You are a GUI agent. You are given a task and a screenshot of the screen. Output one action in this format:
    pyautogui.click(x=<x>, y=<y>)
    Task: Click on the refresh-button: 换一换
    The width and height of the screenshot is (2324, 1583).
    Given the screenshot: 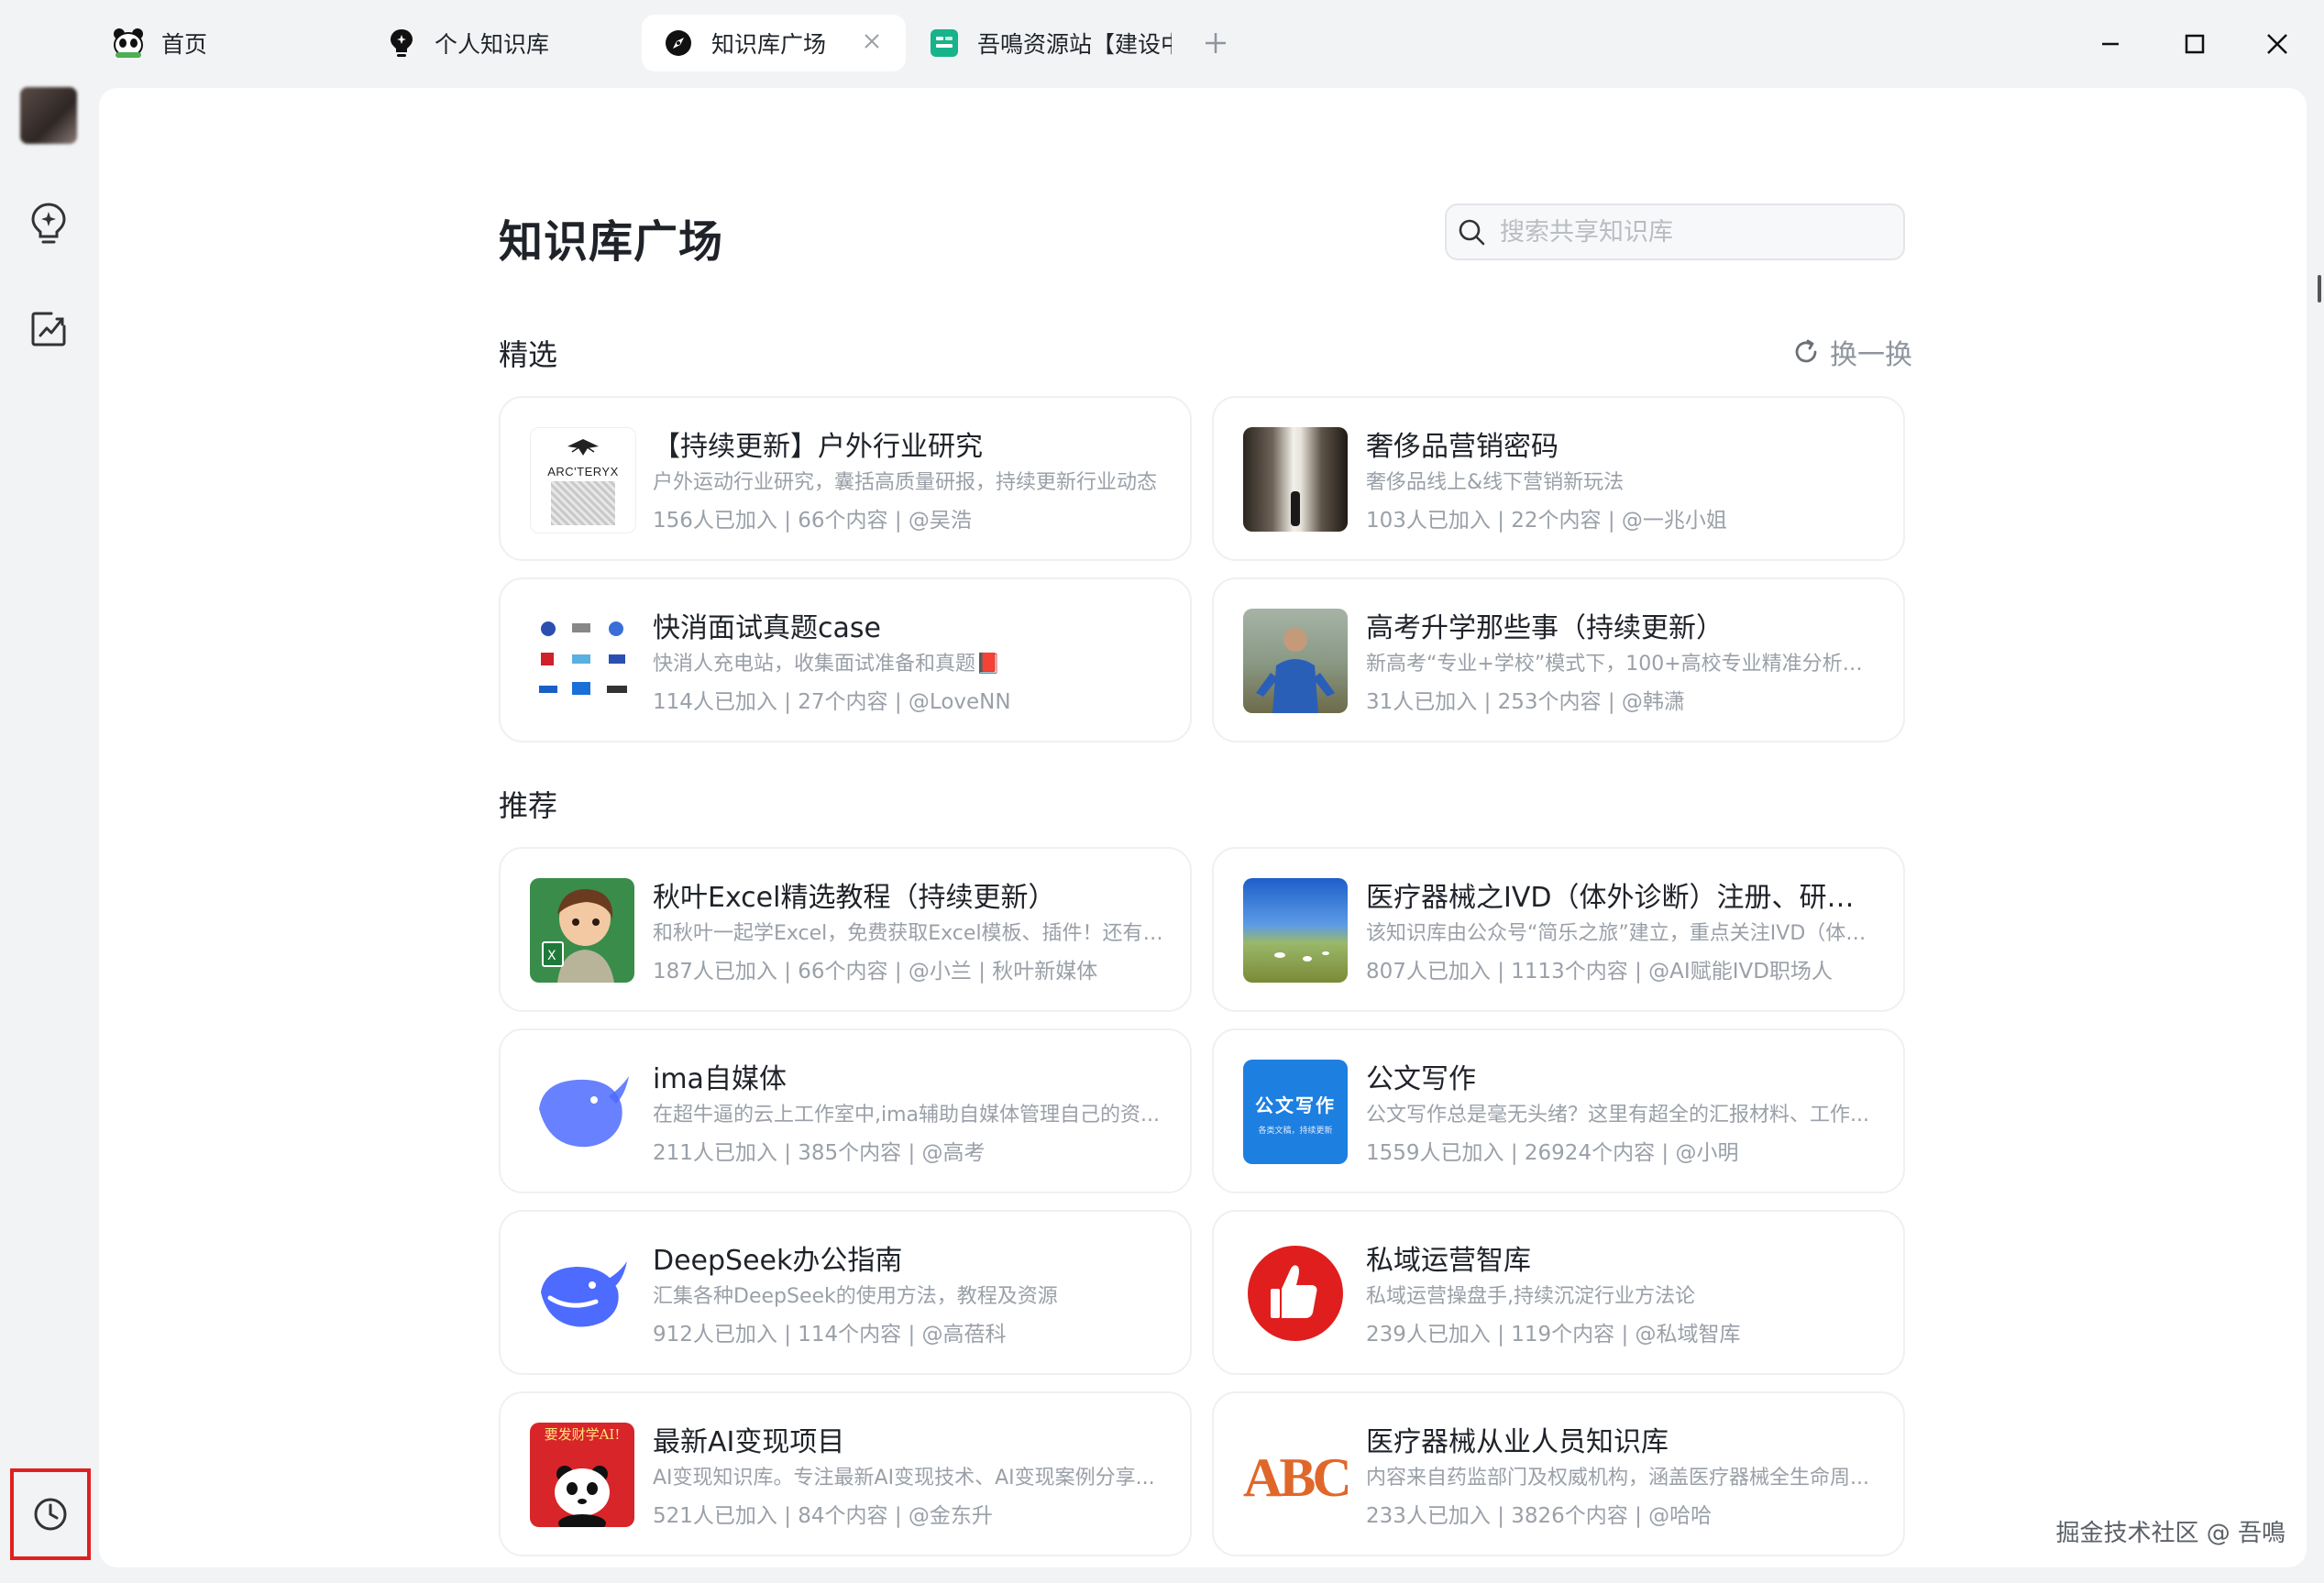 What is the action you would take?
    pyautogui.click(x=1851, y=352)
    